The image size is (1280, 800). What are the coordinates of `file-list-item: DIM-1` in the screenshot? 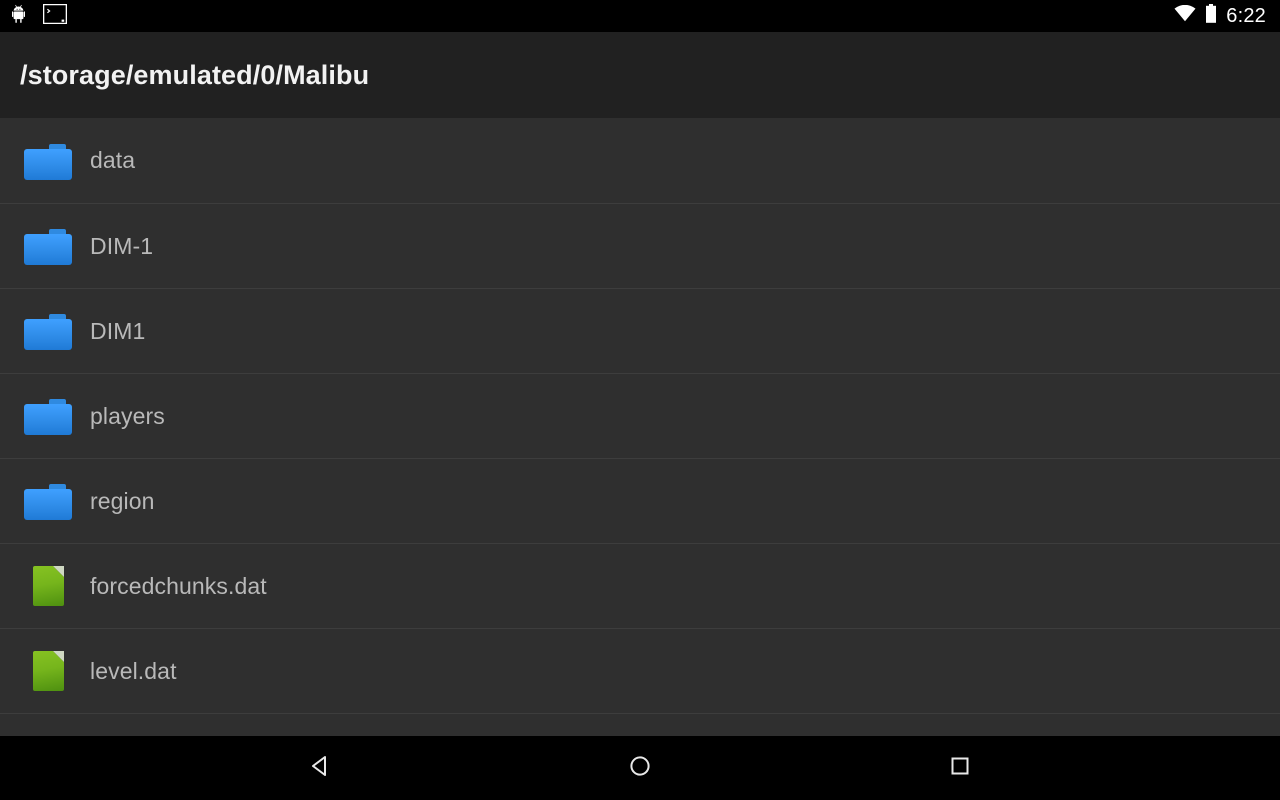 It's located at (640, 246).